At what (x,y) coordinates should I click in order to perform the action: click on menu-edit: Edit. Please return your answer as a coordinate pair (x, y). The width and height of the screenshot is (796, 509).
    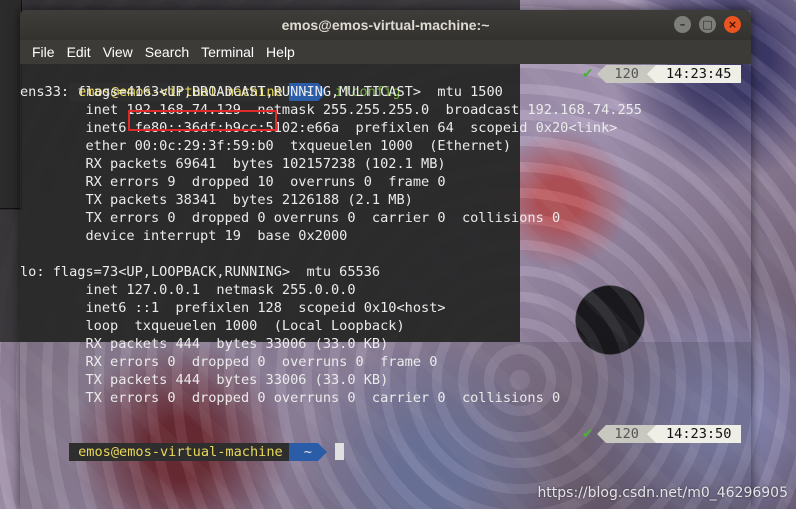
    Looking at the image, I should click on (79, 52).